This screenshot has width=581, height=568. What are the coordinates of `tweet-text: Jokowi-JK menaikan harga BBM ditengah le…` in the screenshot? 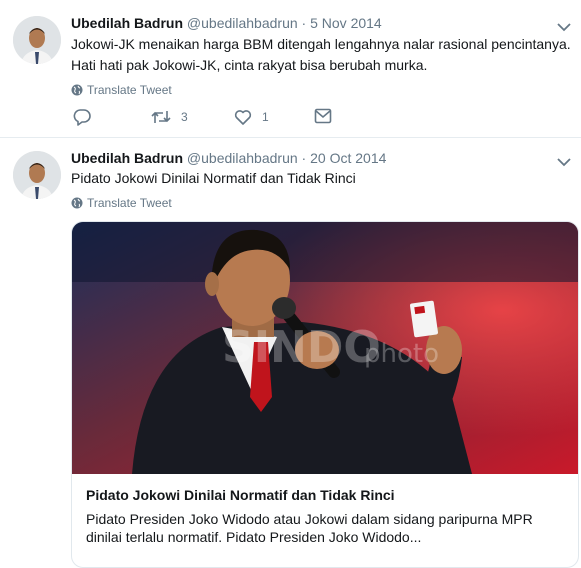 It's located at (321, 55).